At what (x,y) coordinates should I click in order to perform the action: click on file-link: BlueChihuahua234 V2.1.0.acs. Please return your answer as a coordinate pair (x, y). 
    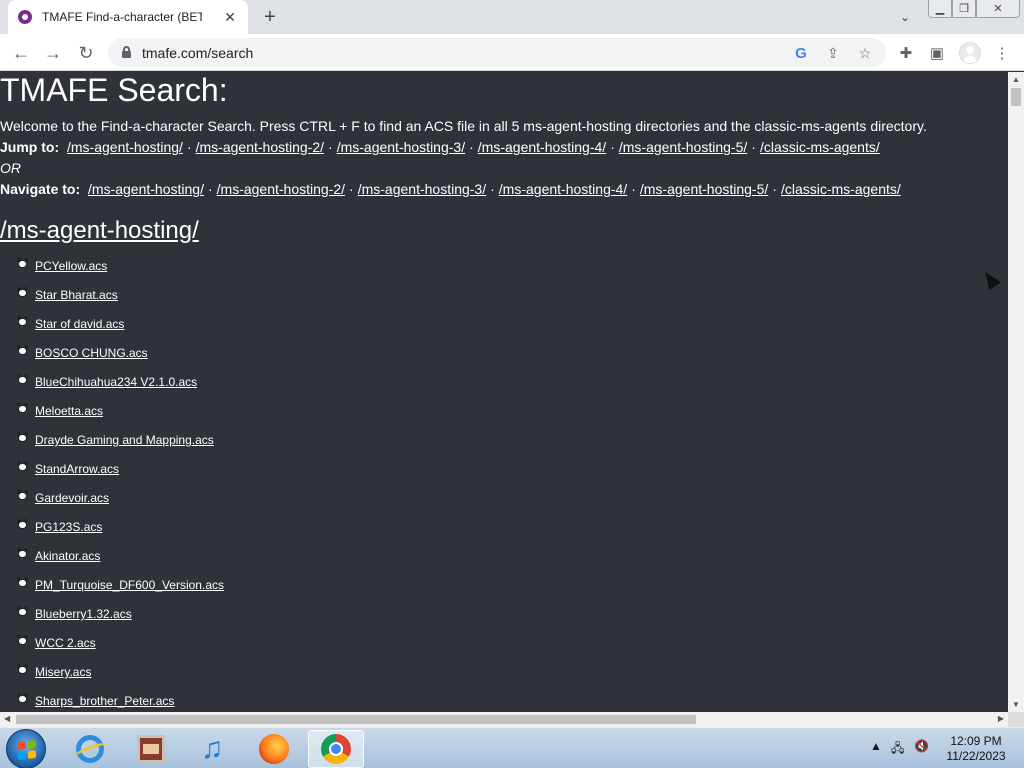
    Looking at the image, I should click on (116, 382).